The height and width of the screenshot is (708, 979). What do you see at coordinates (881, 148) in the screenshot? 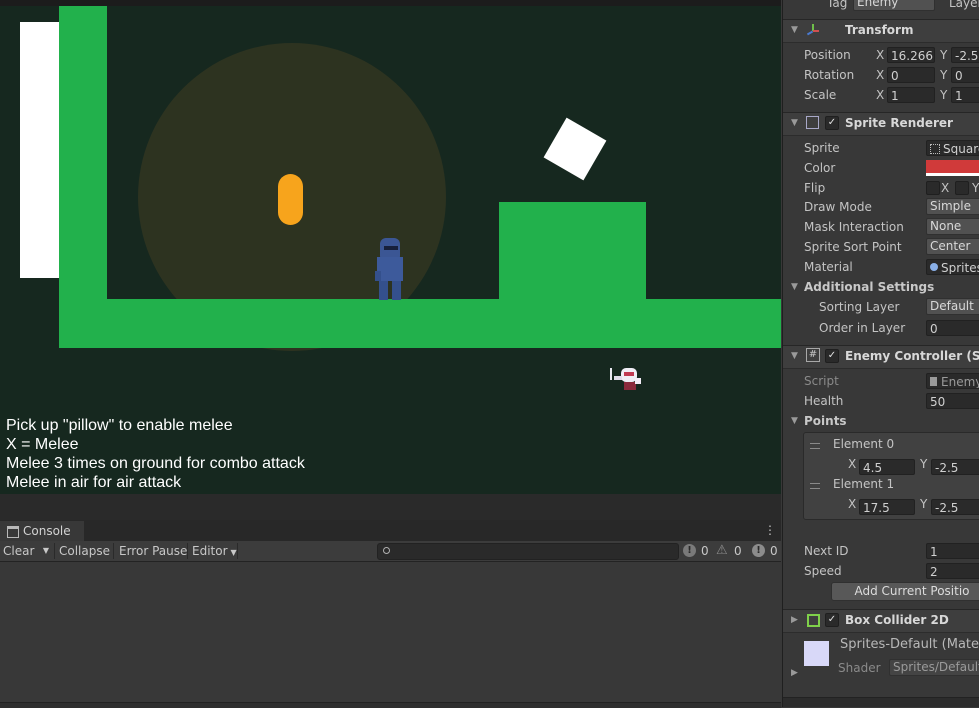
I see `sprite-row: Sprite Square` at bounding box center [881, 148].